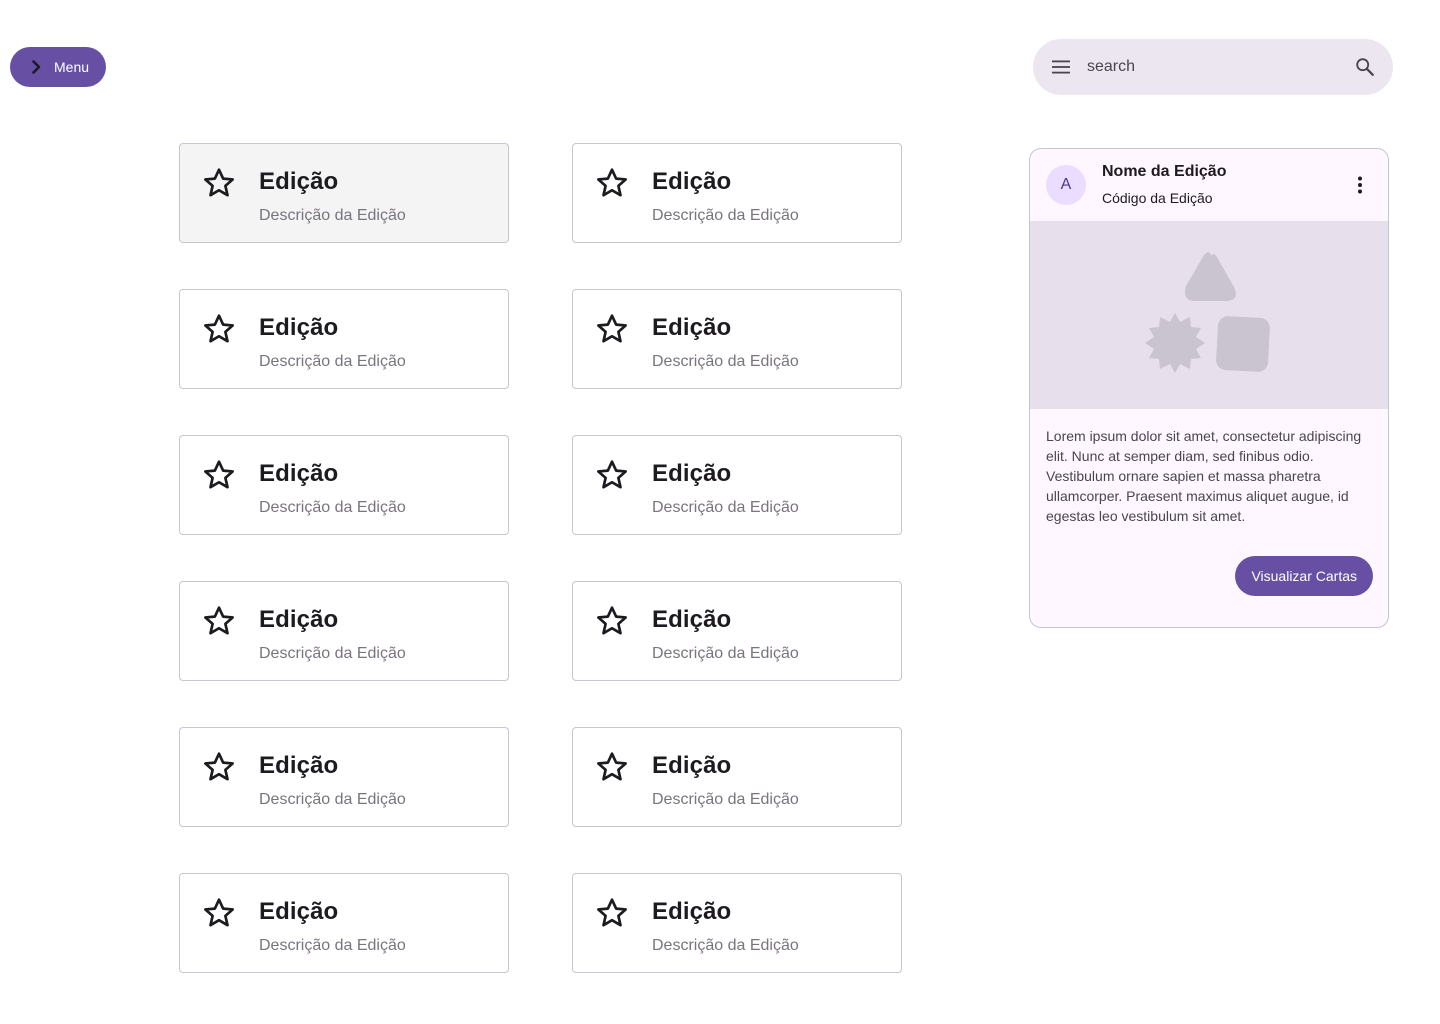 The height and width of the screenshot is (1024, 1440). What do you see at coordinates (1360, 185) in the screenshot?
I see `more-vert-icon` at bounding box center [1360, 185].